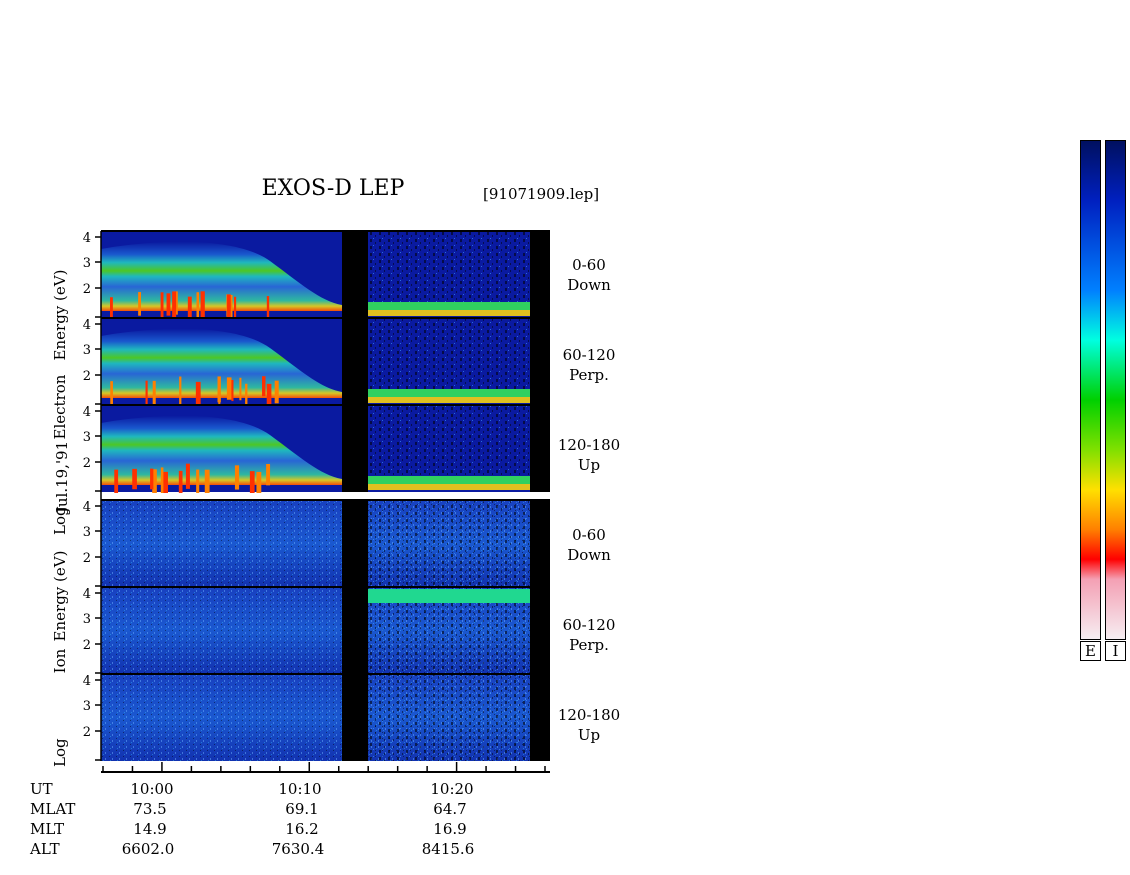 The height and width of the screenshot is (875, 1130). Describe the element at coordinates (1090, 651) in the screenshot. I see `colorbar-key-electron: E` at that location.